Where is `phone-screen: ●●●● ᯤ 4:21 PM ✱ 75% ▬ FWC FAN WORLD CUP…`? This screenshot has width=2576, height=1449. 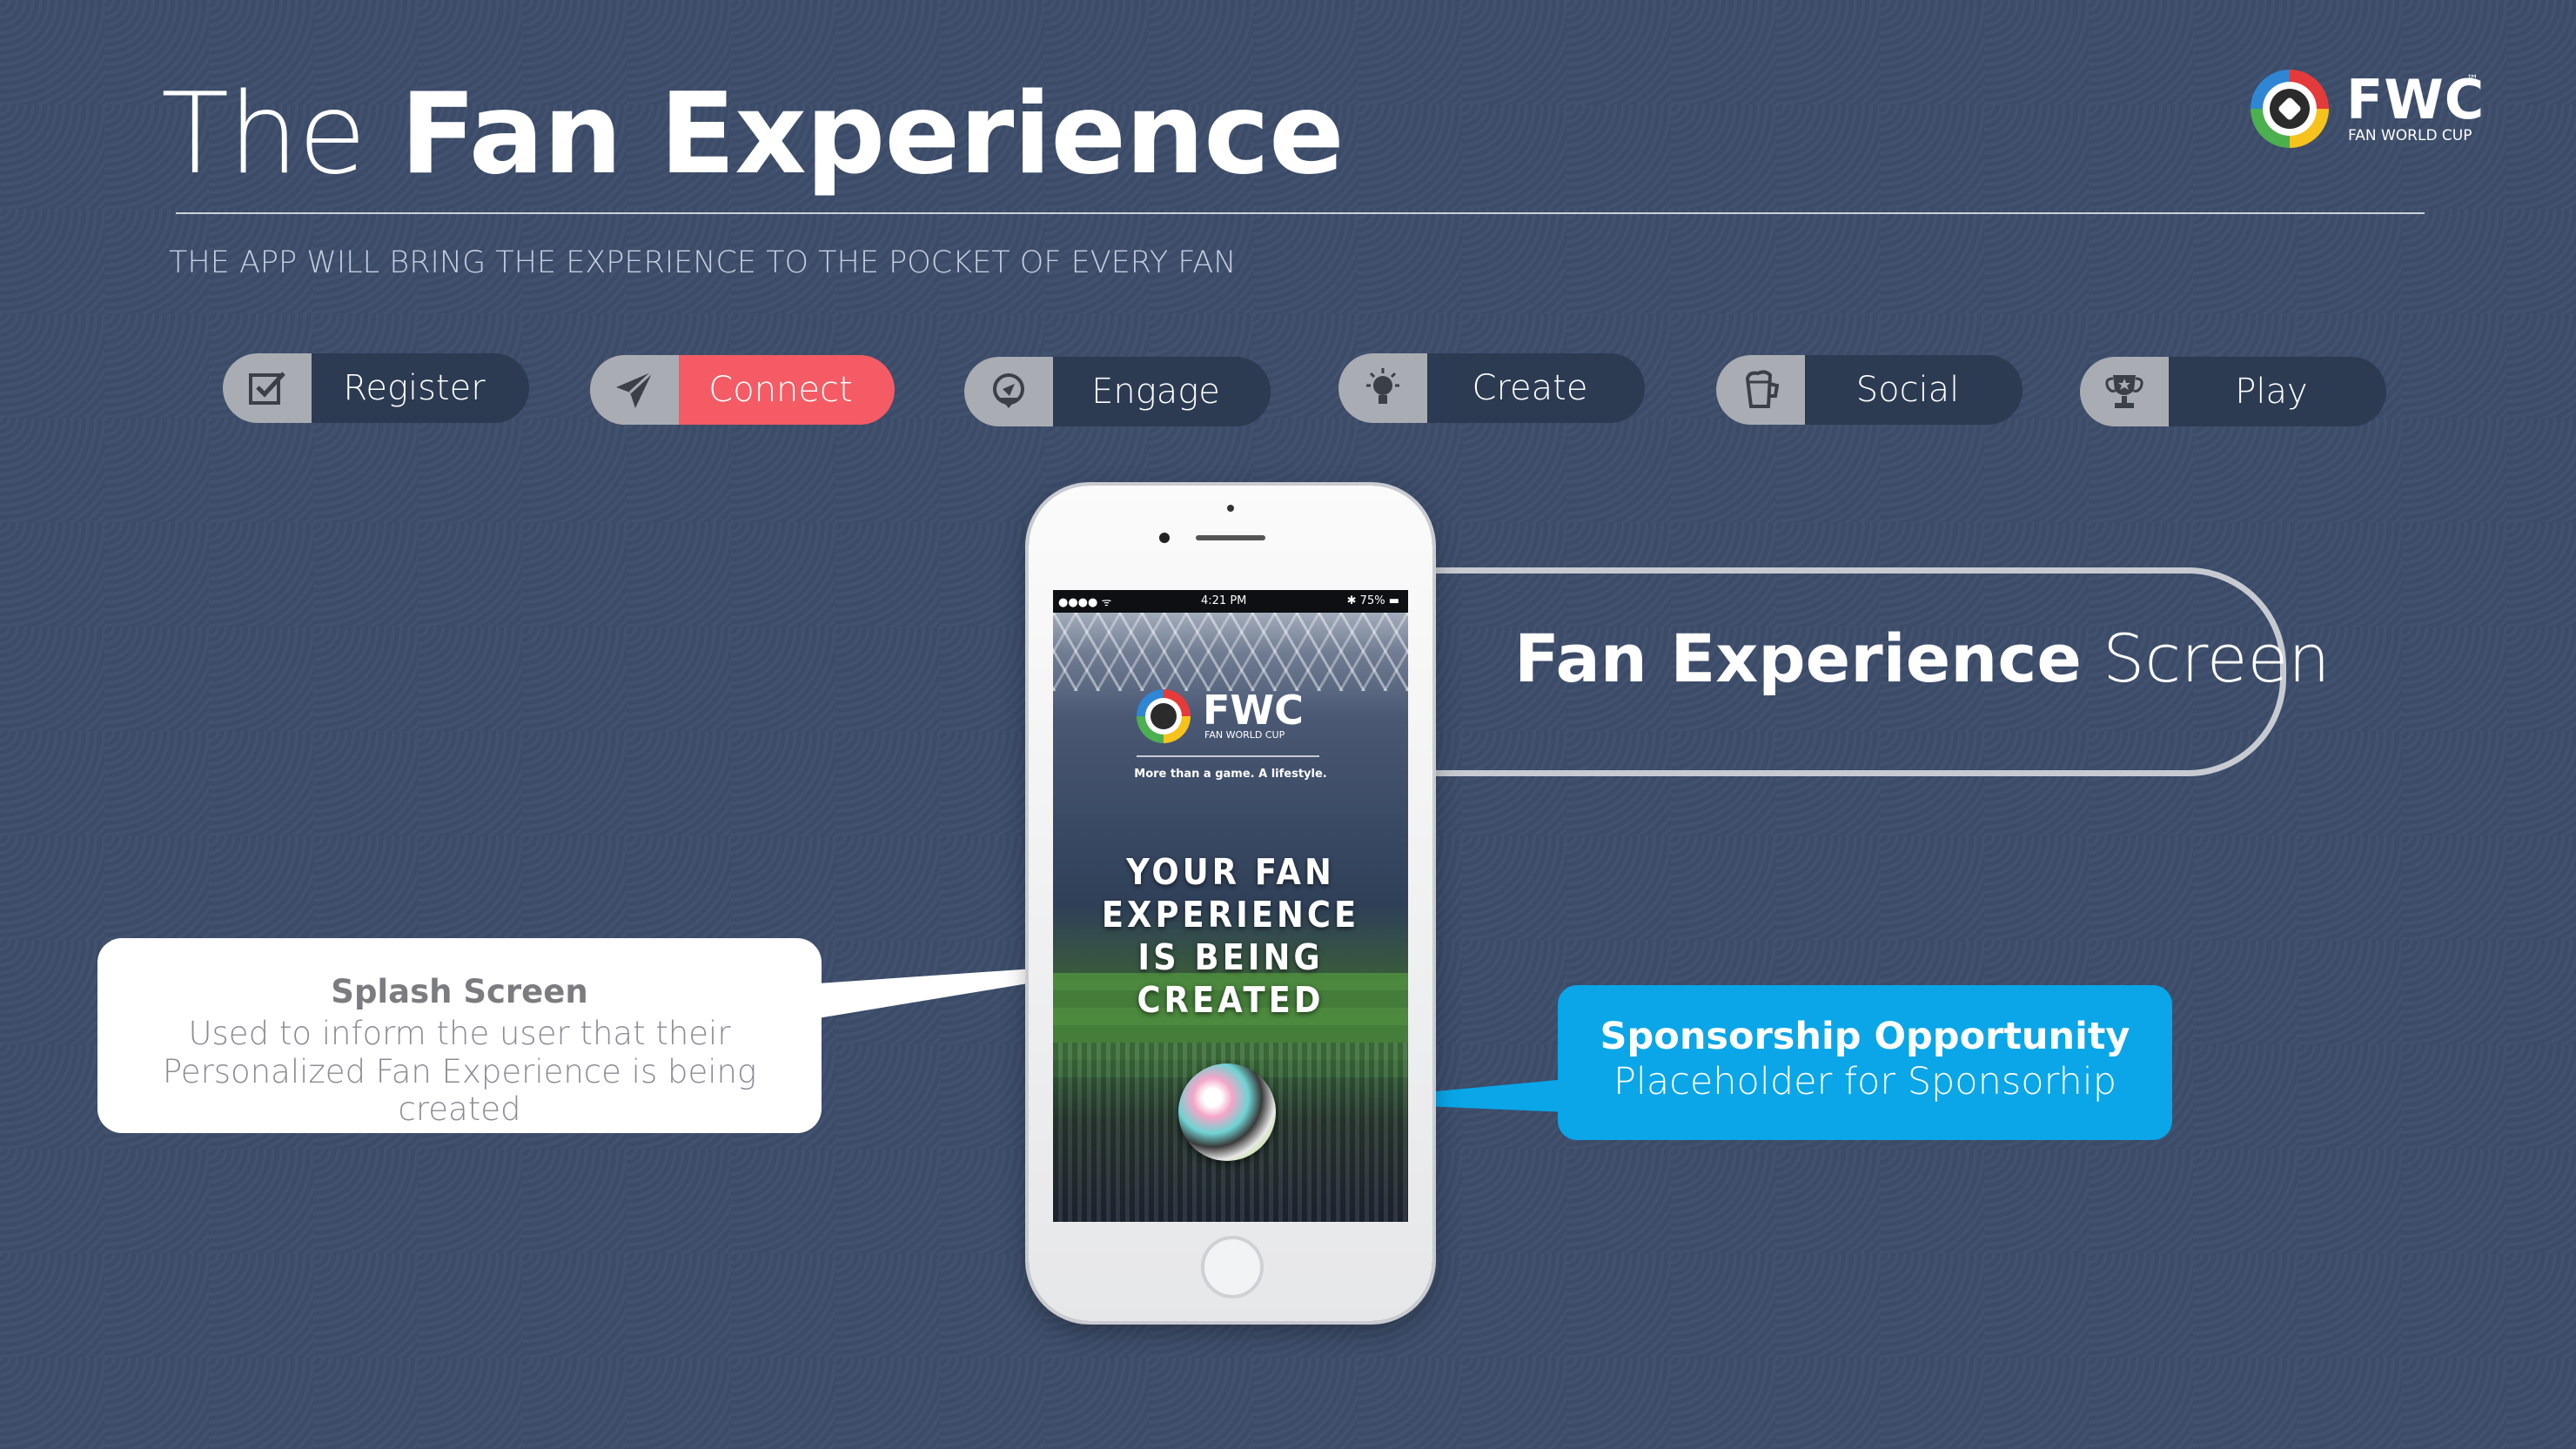
phone-screen: ●●●● ᯤ 4:21 PM ✱ 75% ▬ FWC FAN WORLD CUP… is located at coordinates (1230, 906).